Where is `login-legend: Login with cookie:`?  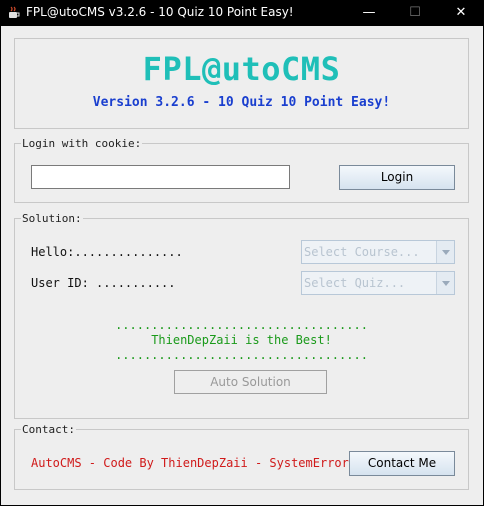 login-legend: Login with cookie: is located at coordinates (82, 143).